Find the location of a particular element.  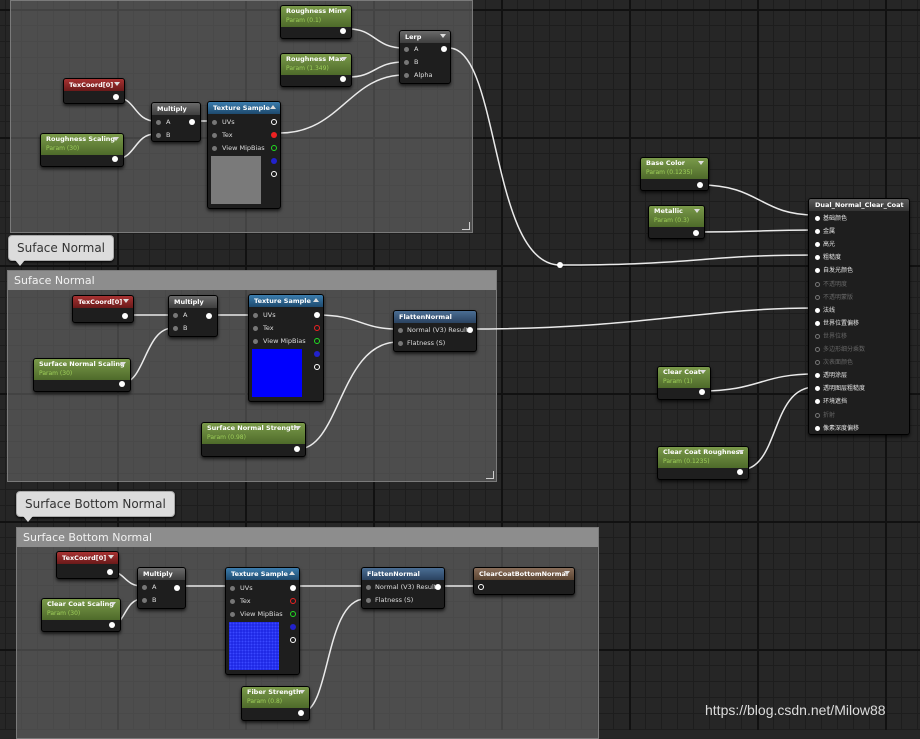

node-metallic: Metallic Param (0.3) is located at coordinates (676, 222).